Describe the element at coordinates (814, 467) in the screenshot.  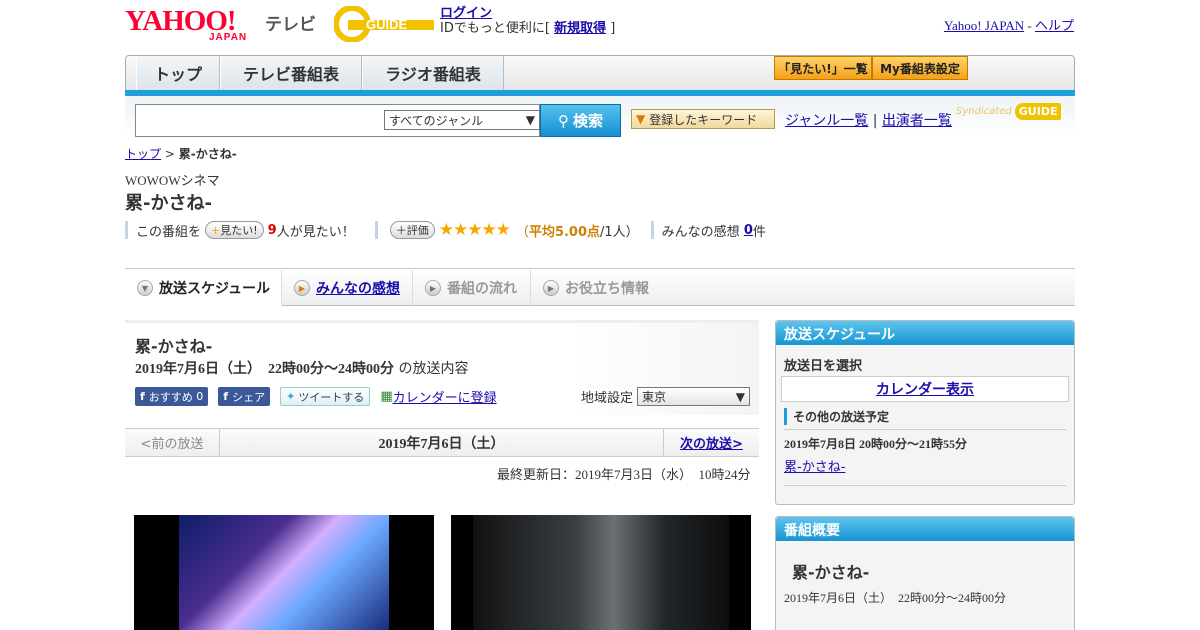
I see `other-broadcast-link: 累-かさね-` at that location.